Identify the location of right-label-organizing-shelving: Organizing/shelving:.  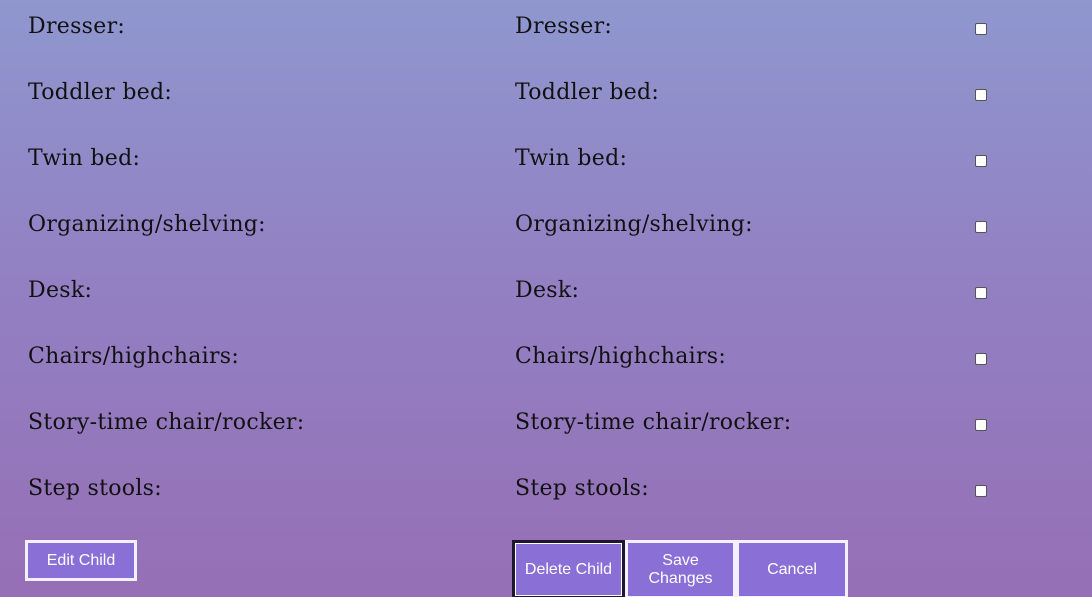
(634, 224).